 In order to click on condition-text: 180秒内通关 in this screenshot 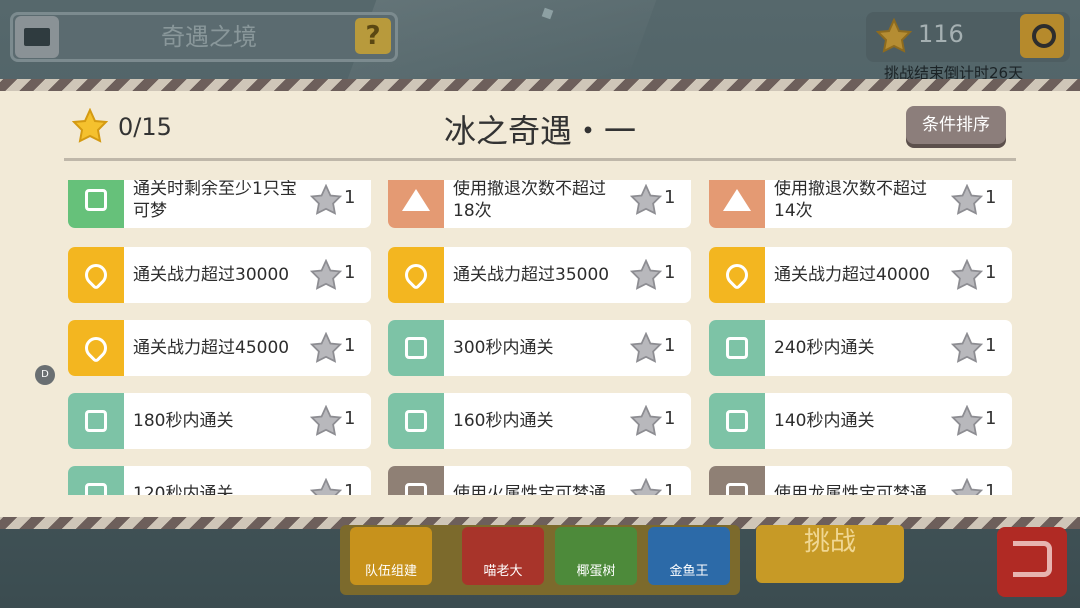, I will do `click(183, 421)`.